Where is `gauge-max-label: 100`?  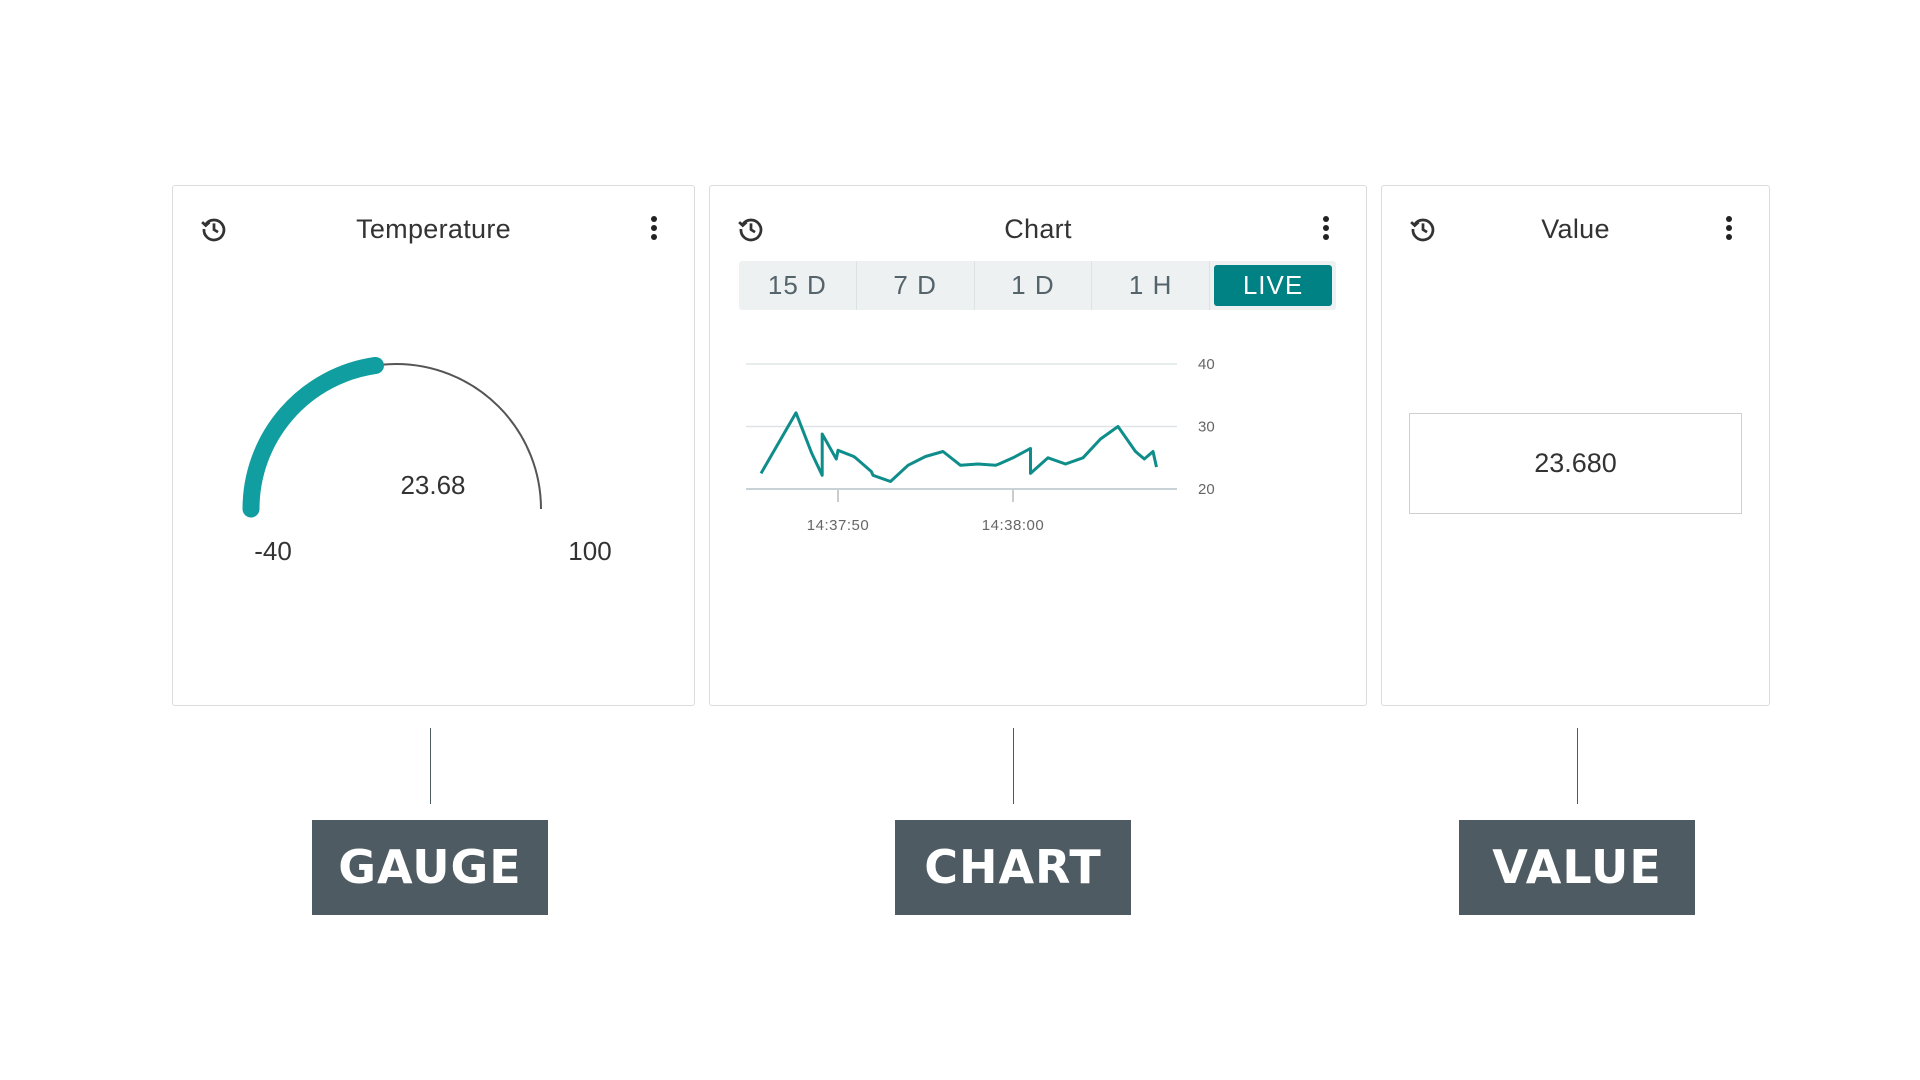 gauge-max-label: 100 is located at coordinates (589, 551).